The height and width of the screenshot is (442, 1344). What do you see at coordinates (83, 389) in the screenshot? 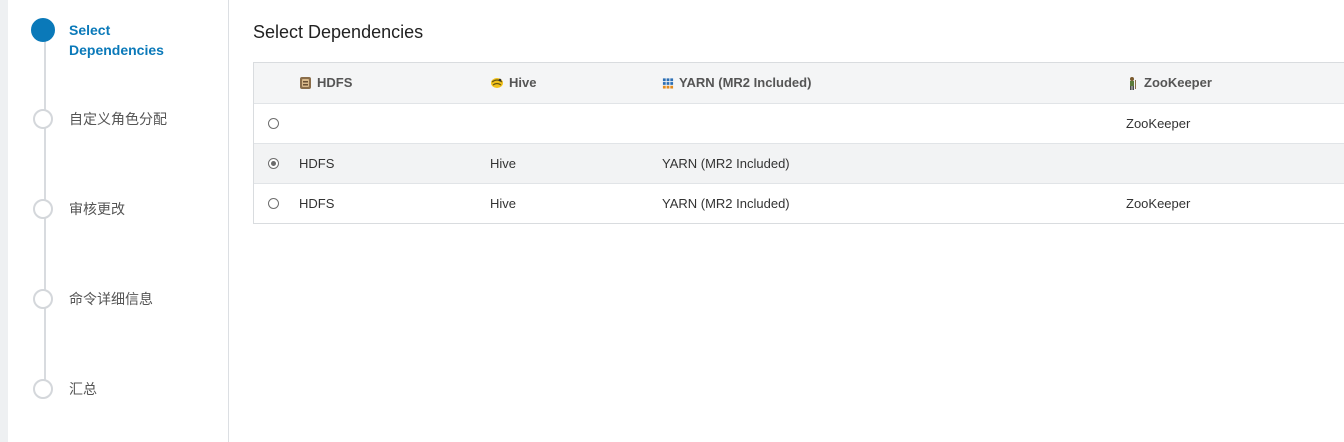
I see `step-label: 汇总` at bounding box center [83, 389].